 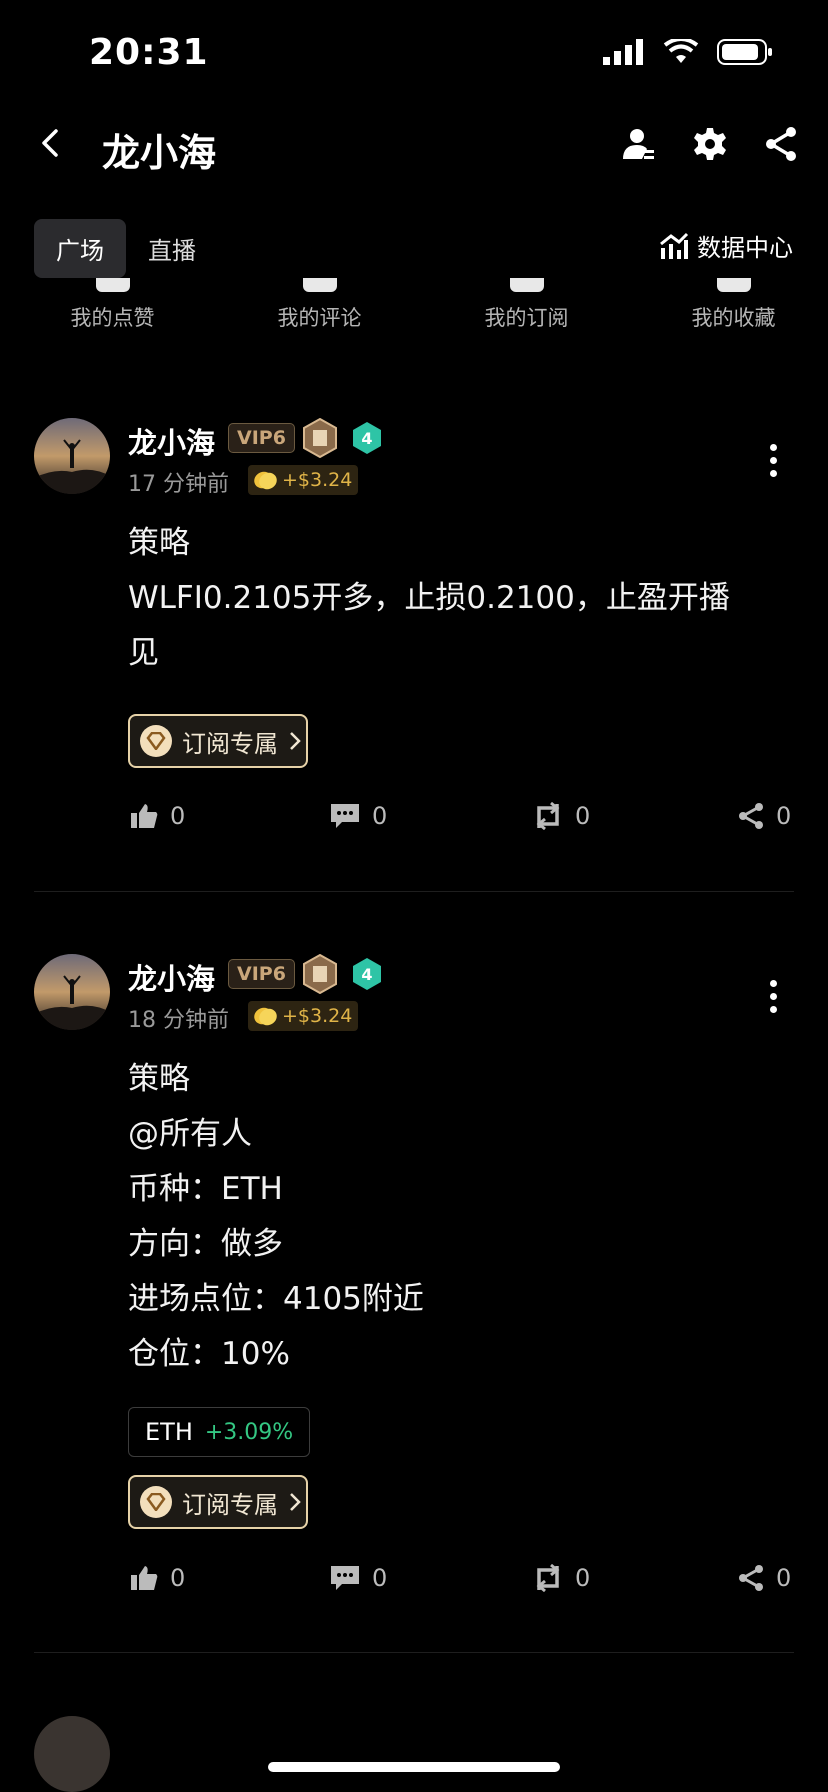 What do you see at coordinates (159, 153) in the screenshot?
I see `page-title: 龙小海` at bounding box center [159, 153].